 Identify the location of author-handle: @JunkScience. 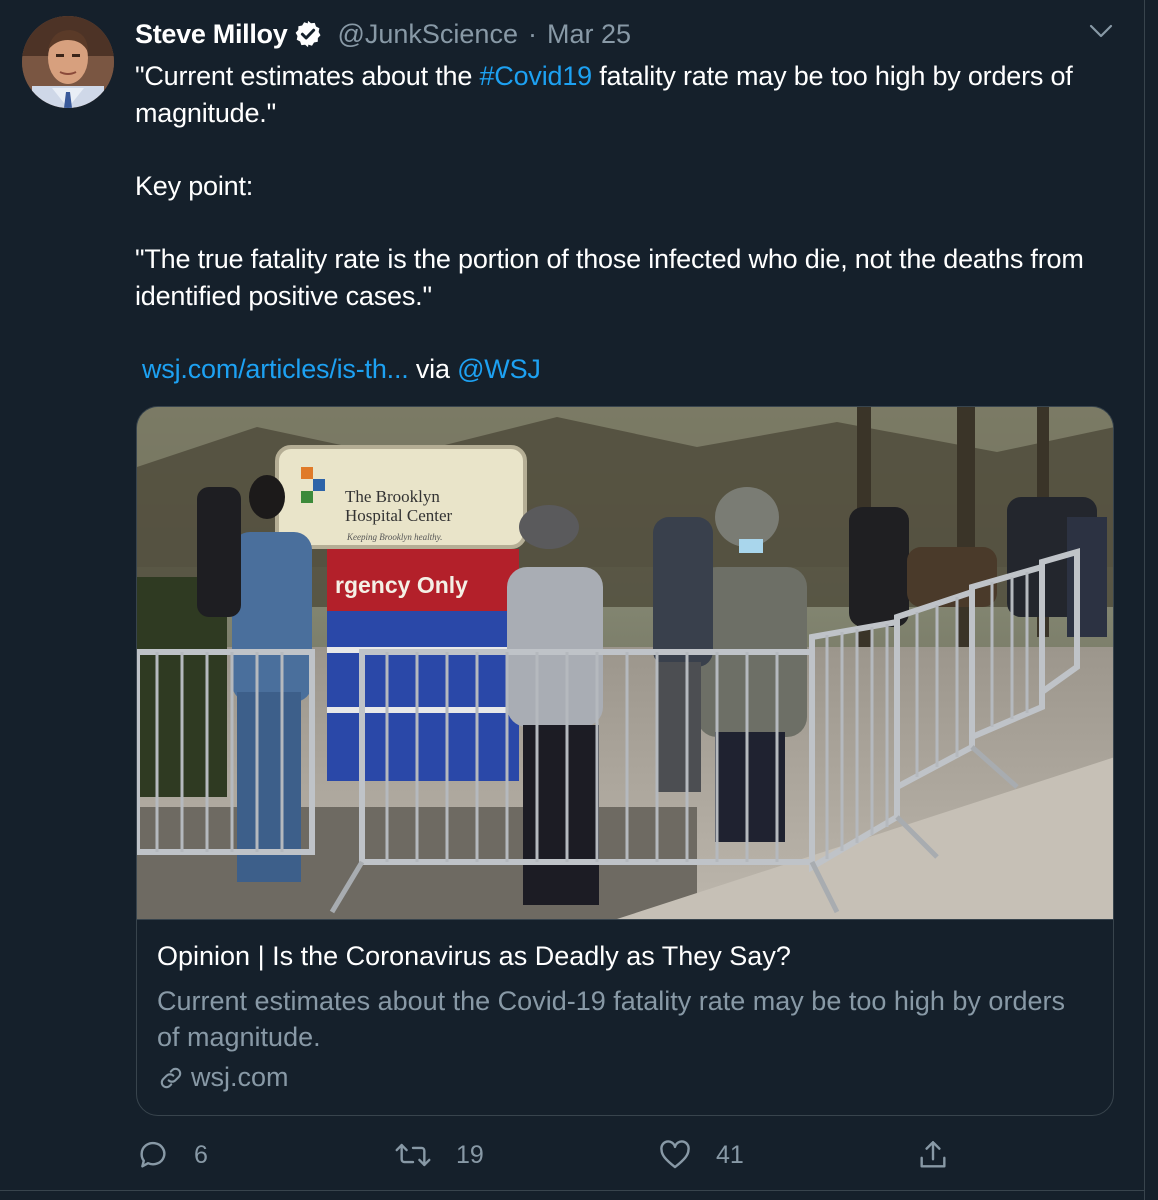
(427, 34).